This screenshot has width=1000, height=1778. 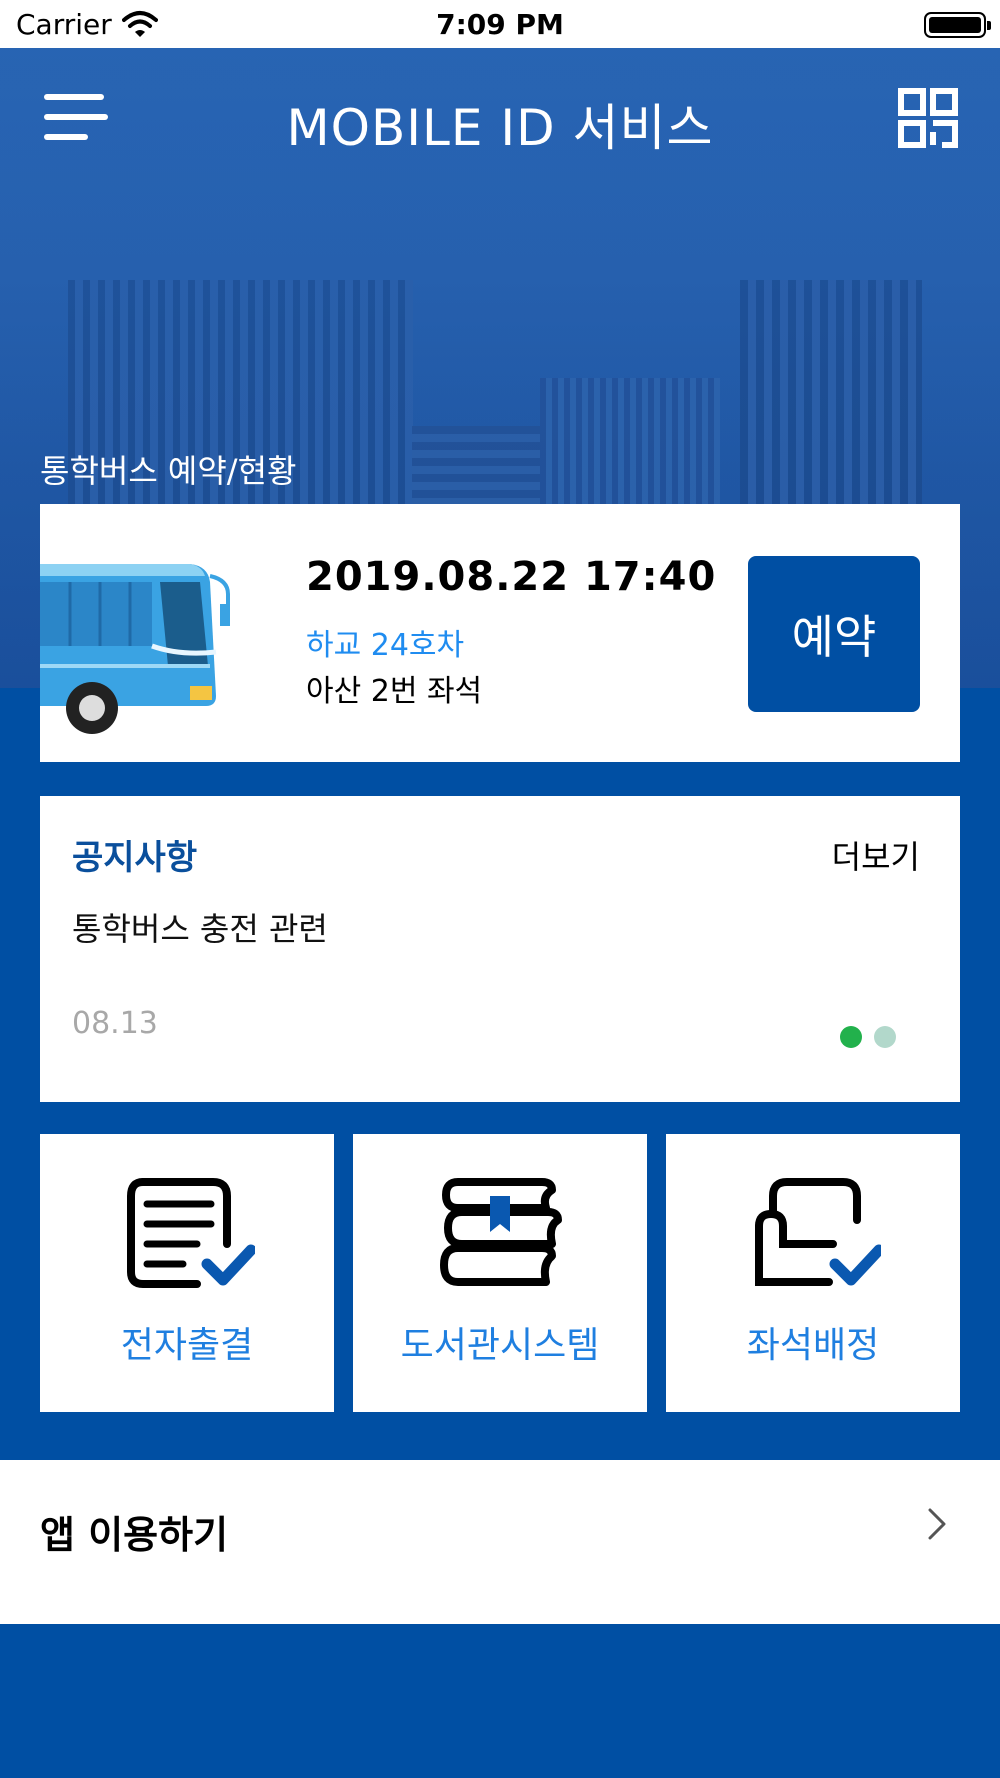 What do you see at coordinates (168, 471) in the screenshot?
I see `bus-section-label: 통학버스 예약/현황` at bounding box center [168, 471].